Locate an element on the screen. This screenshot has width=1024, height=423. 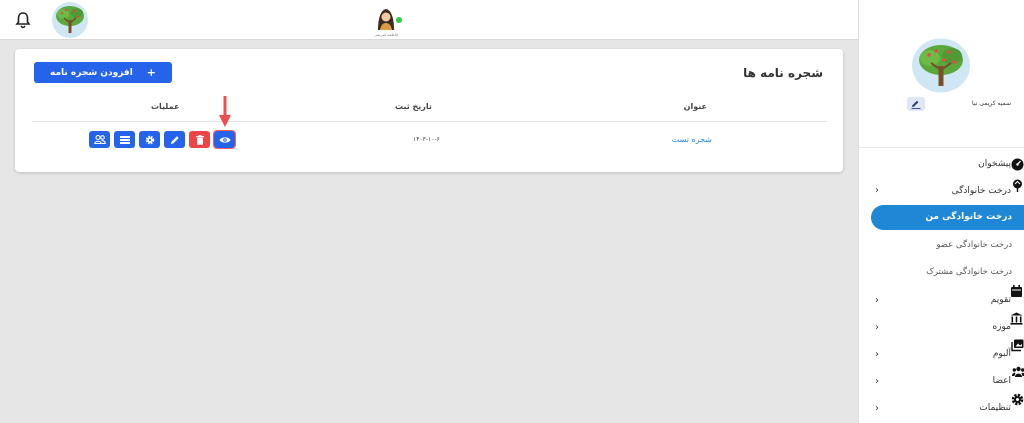
current-user: فاطمه شریفی is located at coordinates (386, 22).